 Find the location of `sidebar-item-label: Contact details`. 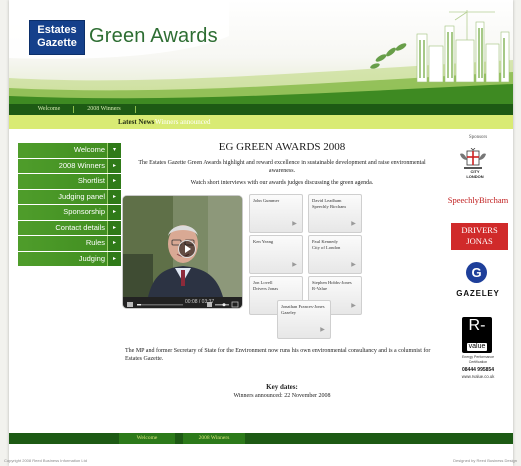

sidebar-item-label: Contact details is located at coordinates (80, 227).